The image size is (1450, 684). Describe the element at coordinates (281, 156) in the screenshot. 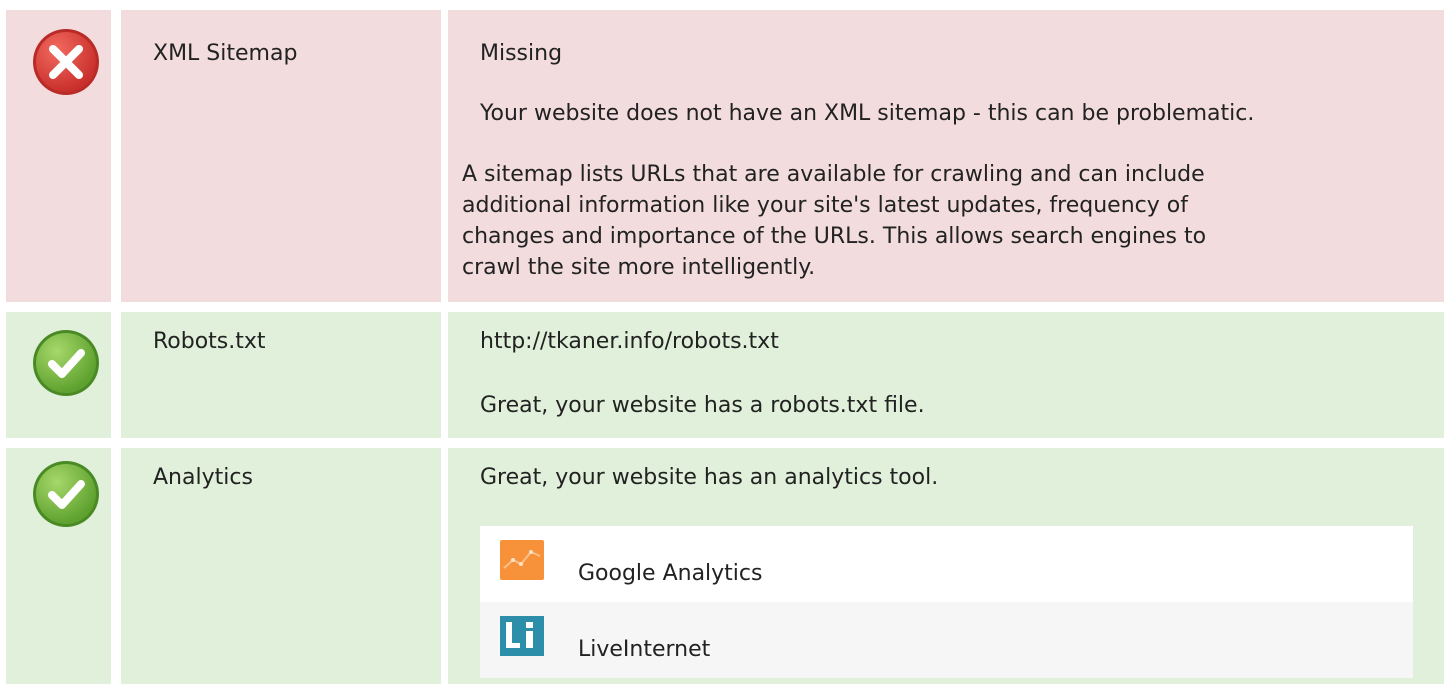

I see `sitemap-label-cell: XML Sitemap` at that location.